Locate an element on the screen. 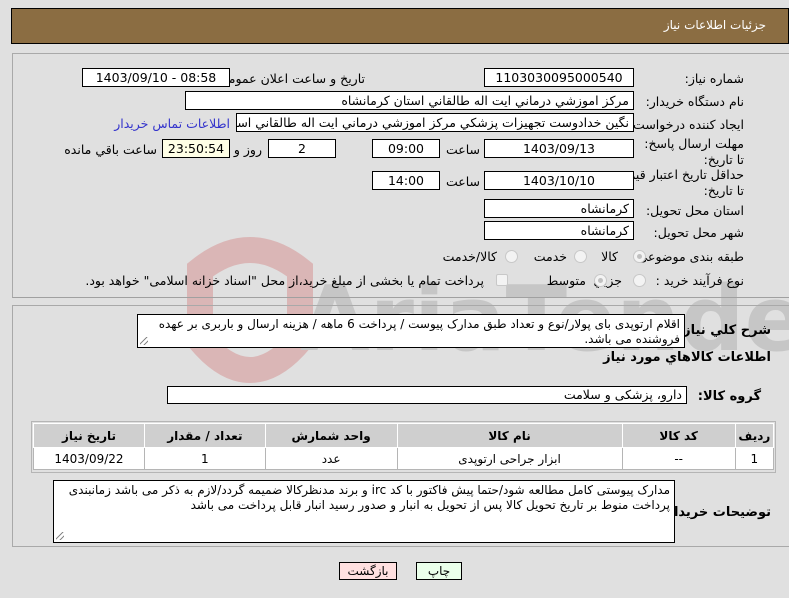 The width and height of the screenshot is (789, 598). cell-unit: عدد is located at coordinates (331, 458).